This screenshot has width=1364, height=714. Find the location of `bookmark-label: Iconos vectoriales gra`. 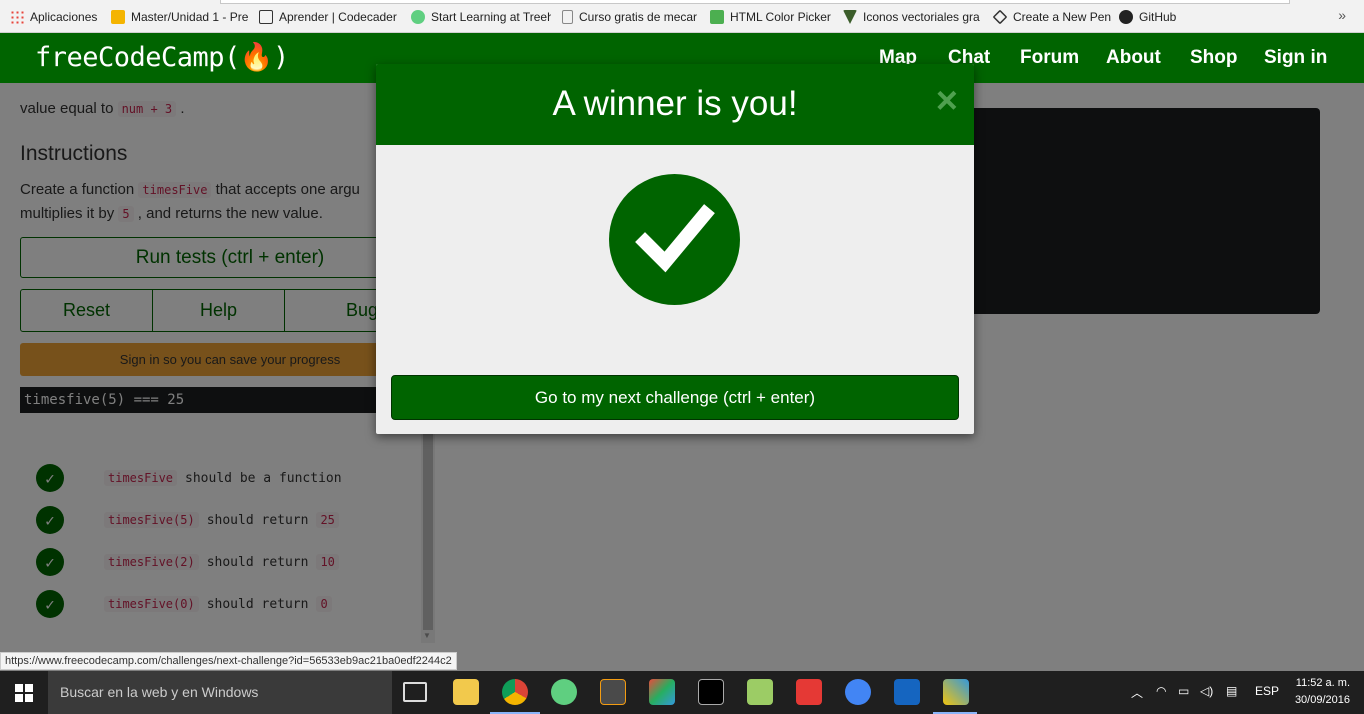

bookmark-label: Iconos vectoriales gra is located at coordinates (921, 17).